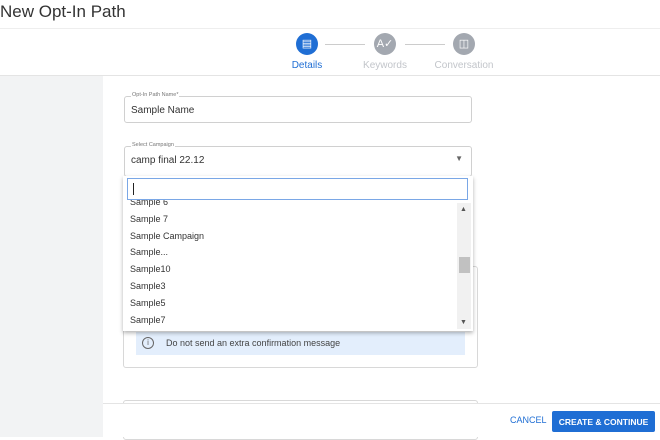 The image size is (660, 440). What do you see at coordinates (464, 65) in the screenshot?
I see `step-label: Conversation` at bounding box center [464, 65].